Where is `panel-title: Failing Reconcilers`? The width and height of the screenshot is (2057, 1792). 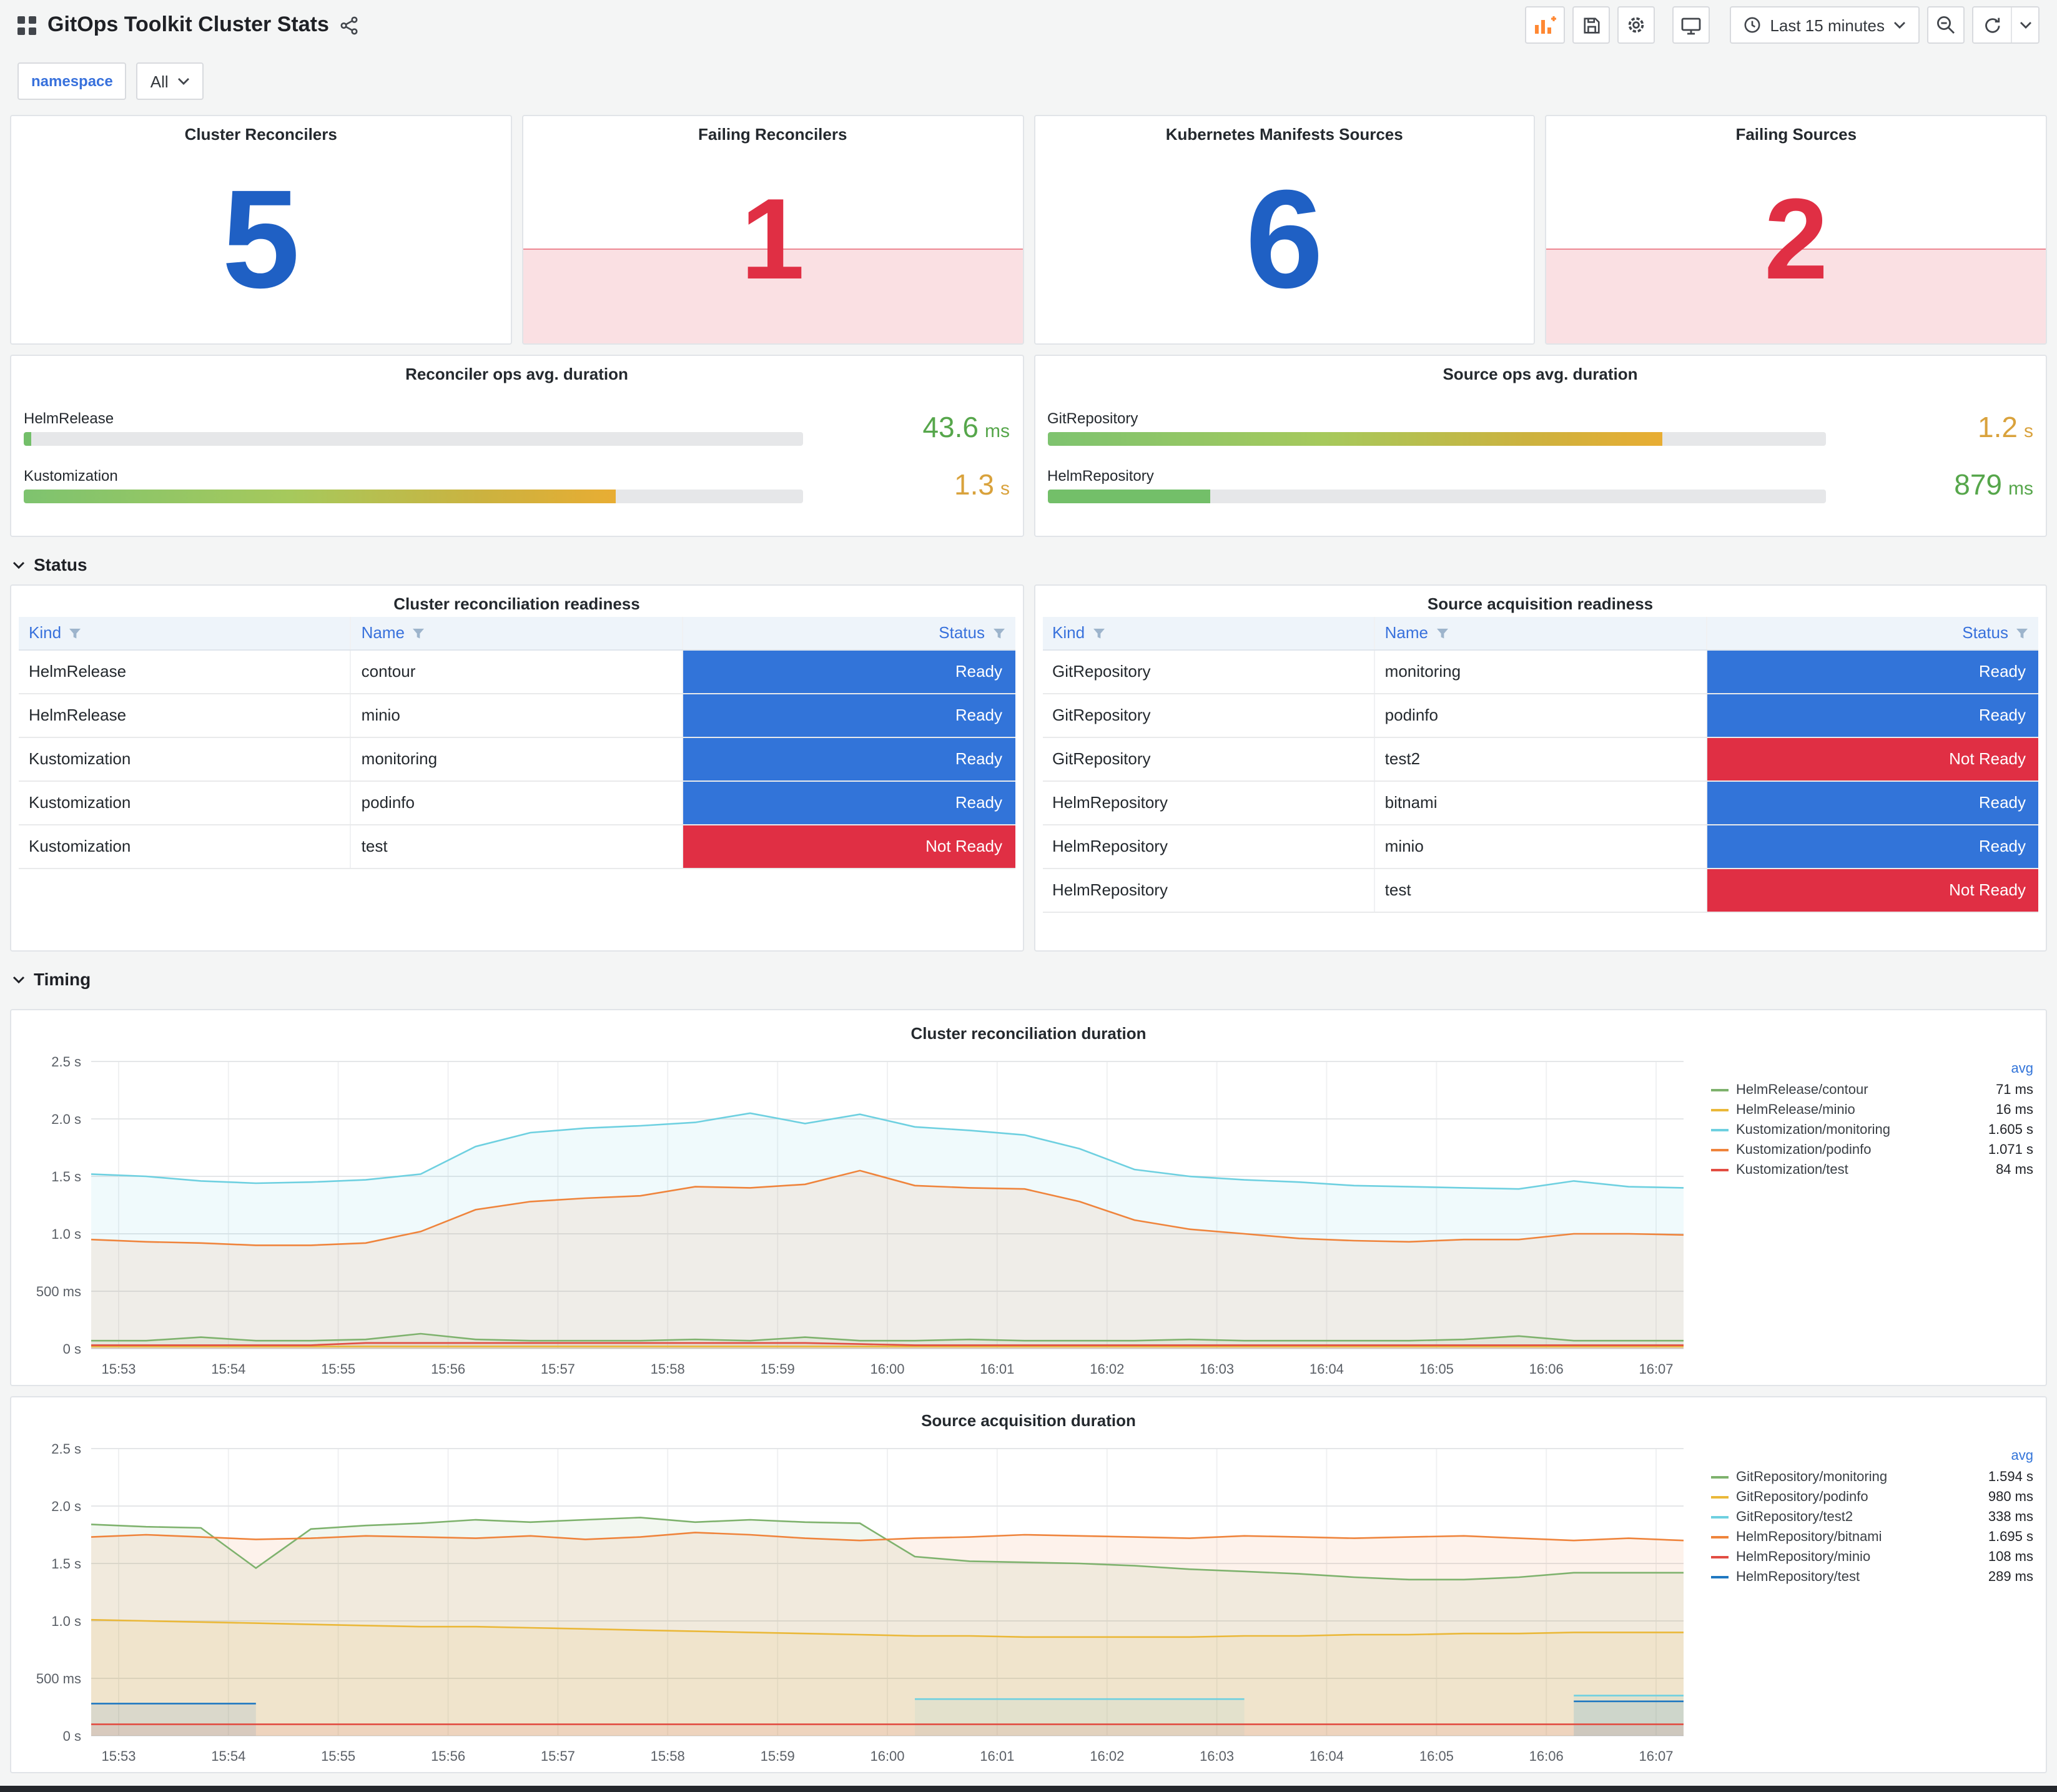 panel-title: Failing Reconcilers is located at coordinates (773, 131).